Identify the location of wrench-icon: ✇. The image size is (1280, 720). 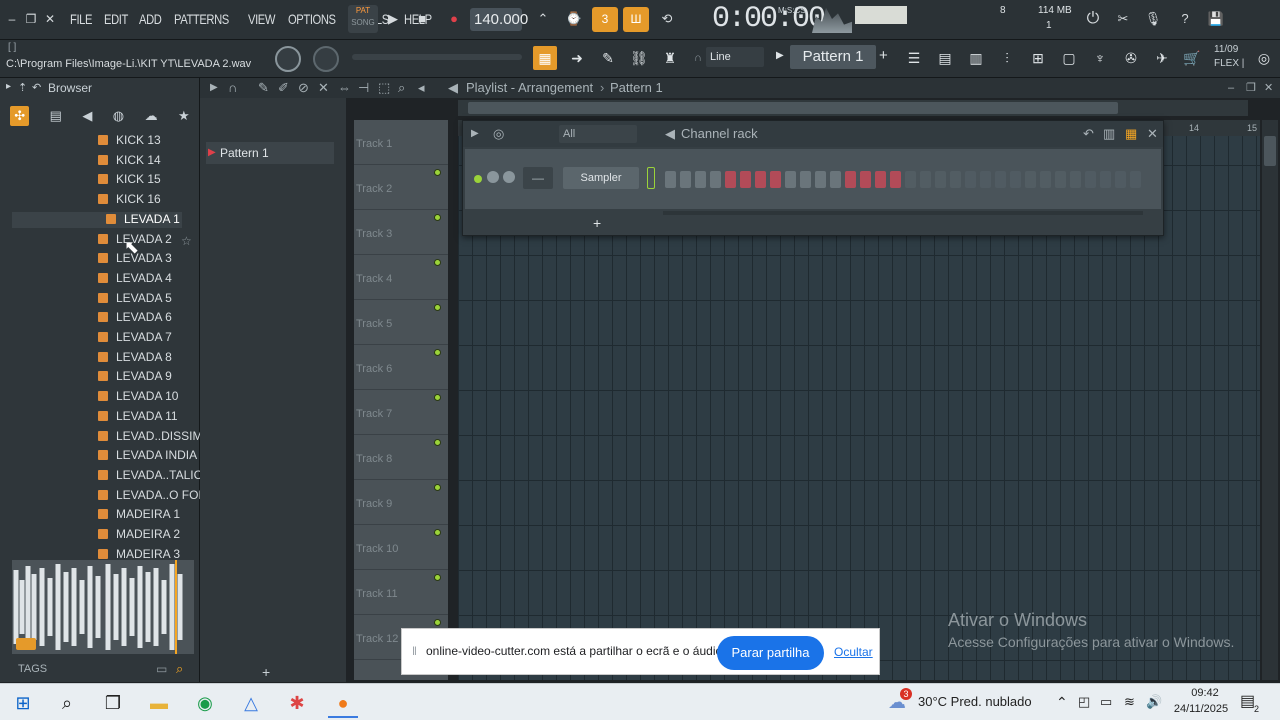
(1131, 58).